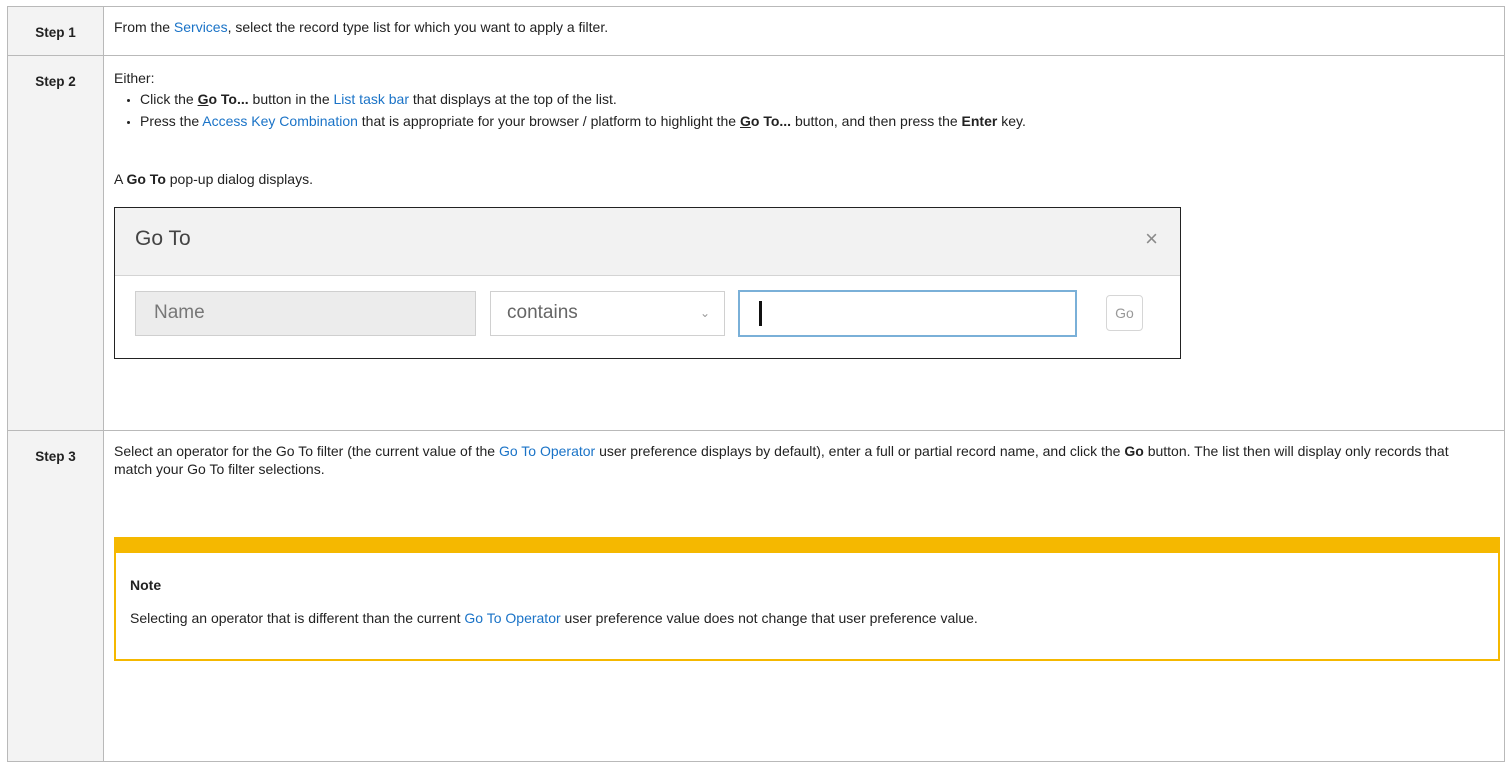 Image resolution: width=1511 pixels, height=762 pixels. I want to click on dialog-title: Go To, so click(163, 238).